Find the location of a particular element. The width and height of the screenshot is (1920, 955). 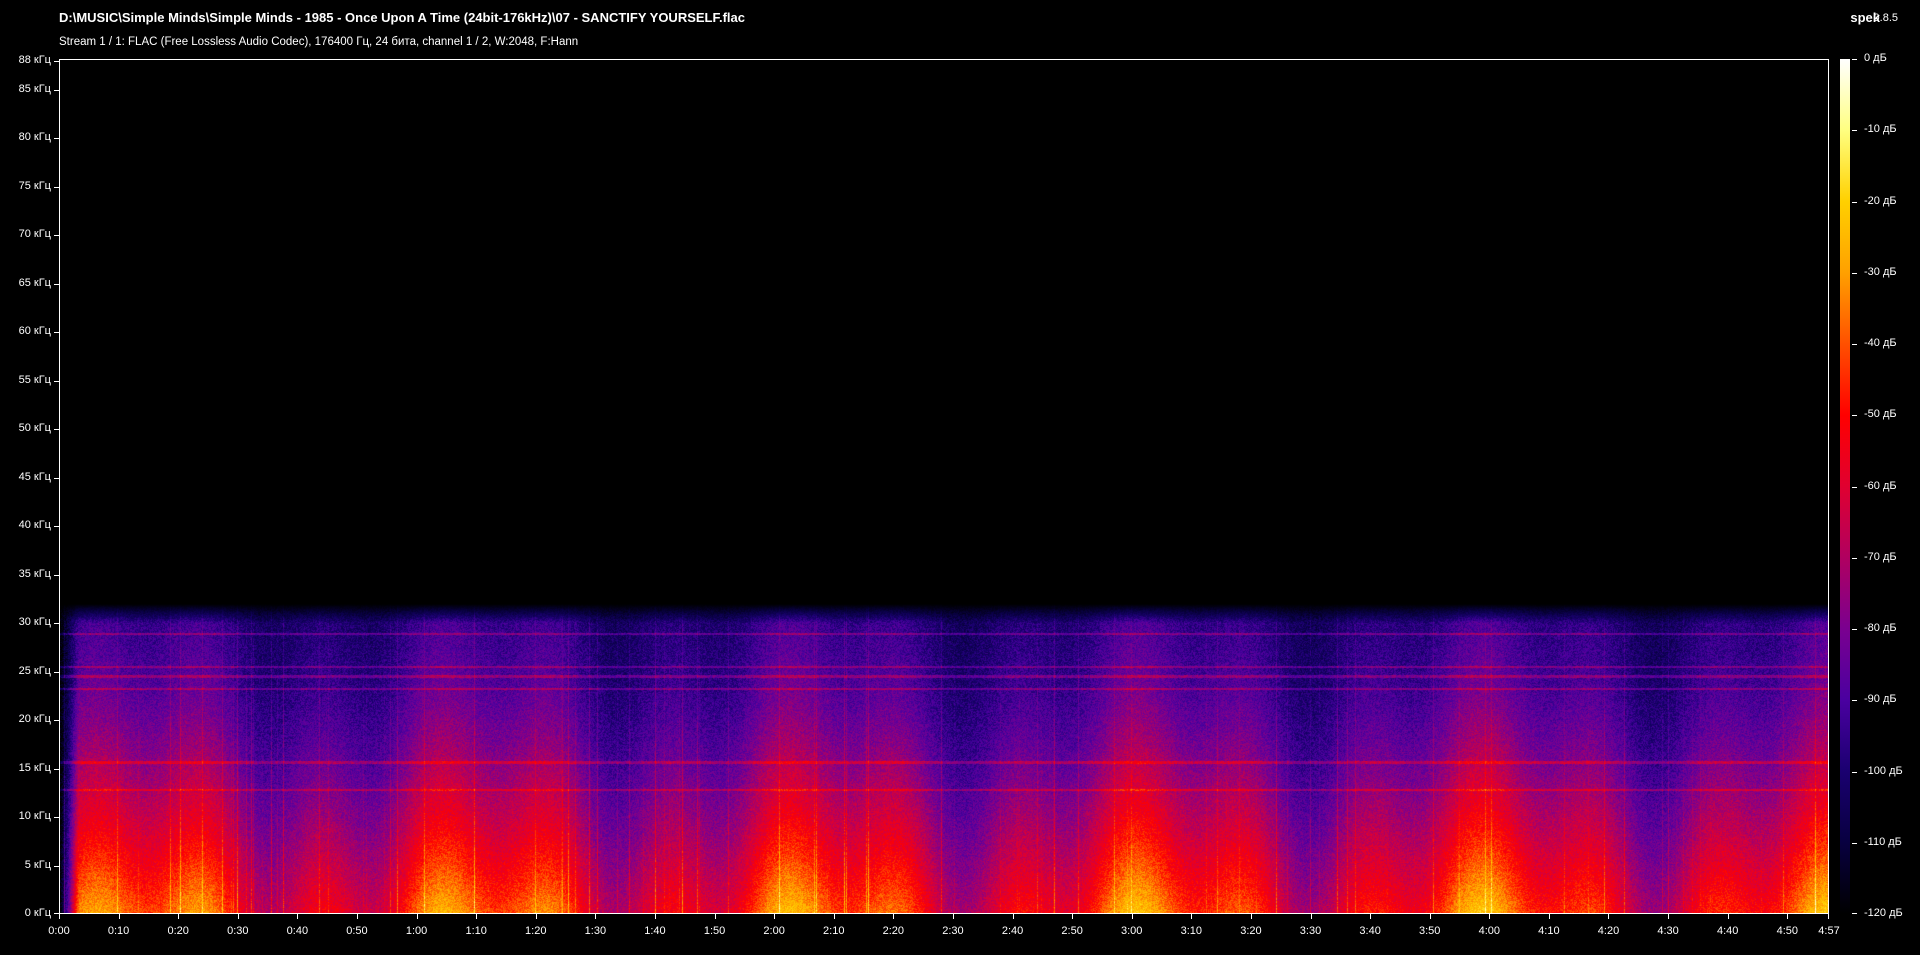

frequency-tick-label: 80 кГц is located at coordinates (34, 137).